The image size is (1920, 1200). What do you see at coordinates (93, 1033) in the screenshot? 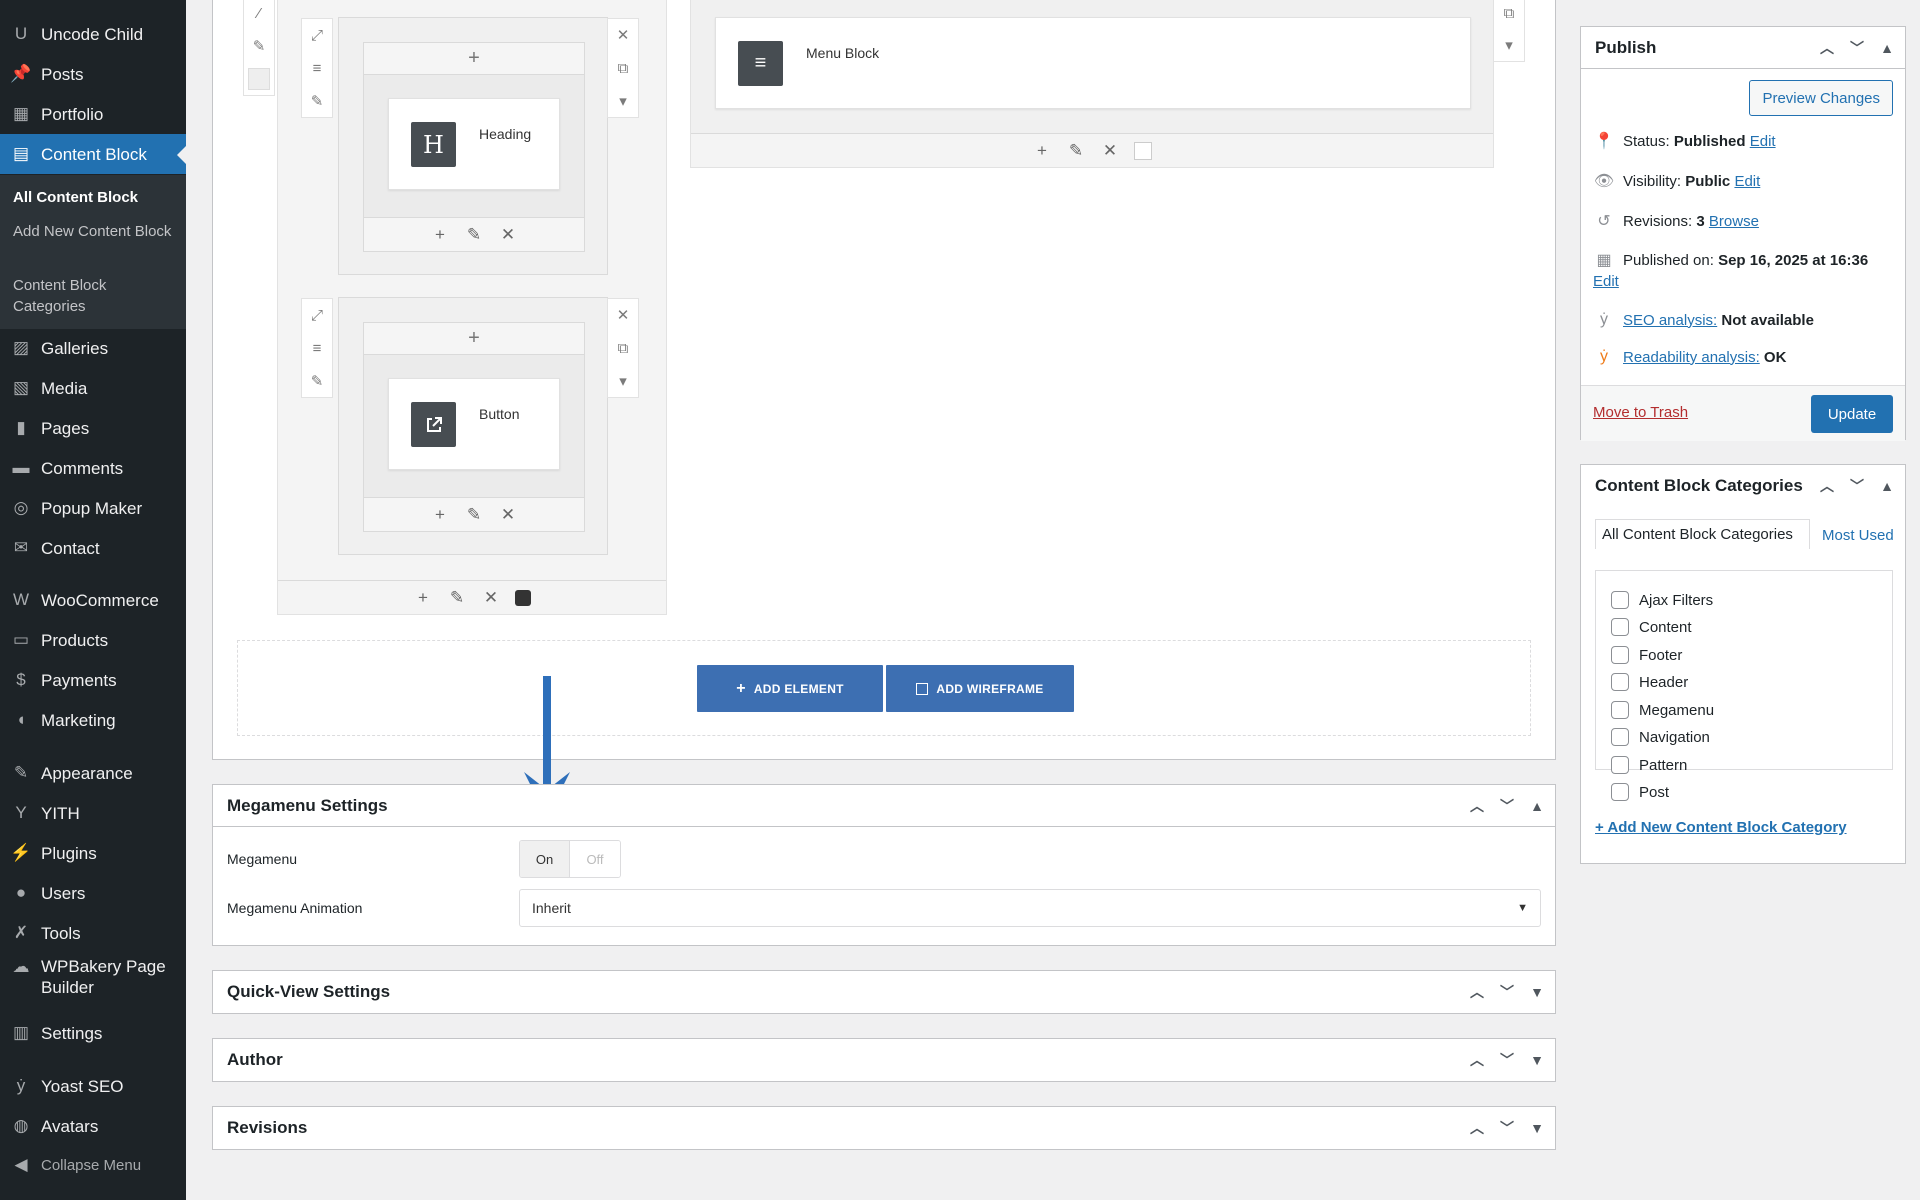
I see `sidebar-item-settings: ▥ Settings` at bounding box center [93, 1033].